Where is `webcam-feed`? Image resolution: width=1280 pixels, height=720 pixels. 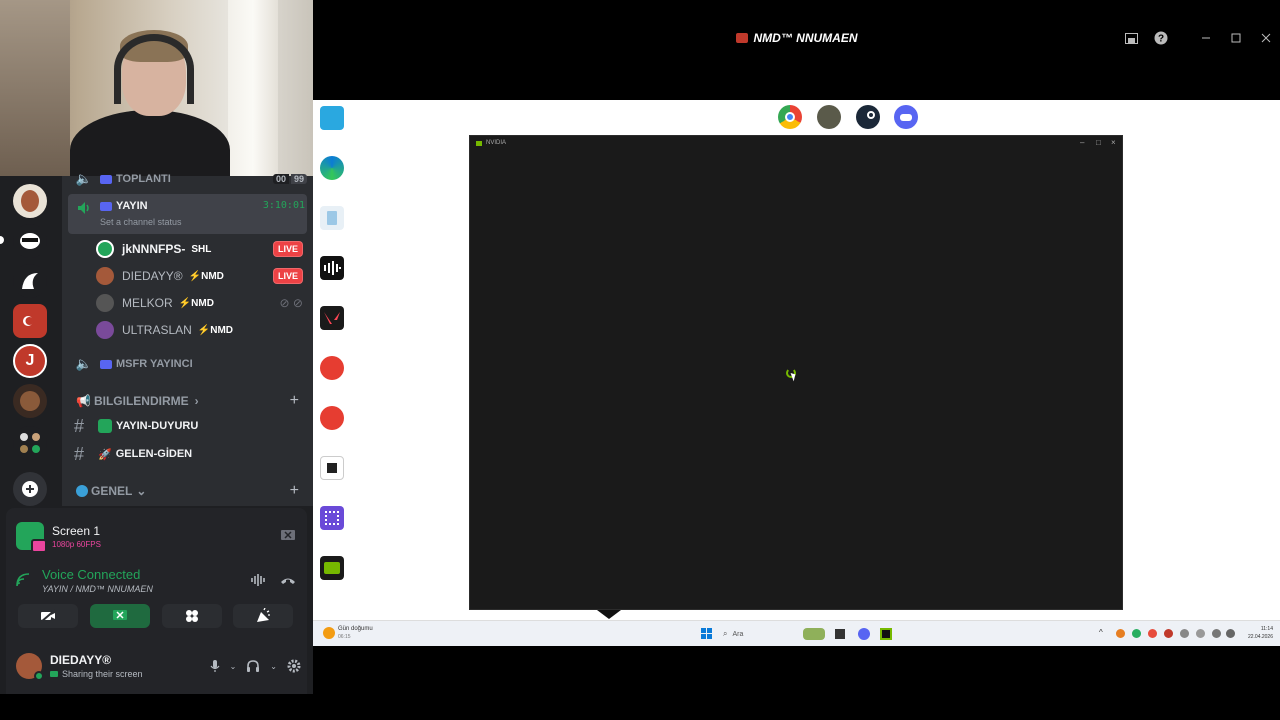 webcam-feed is located at coordinates (156, 88).